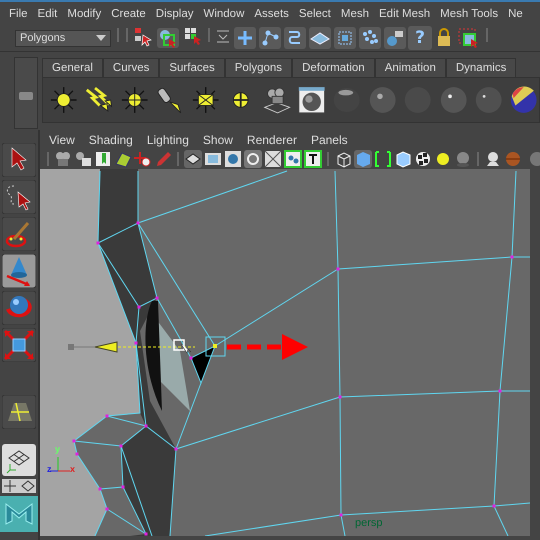 The image size is (540, 540). What do you see at coordinates (272, 139) in the screenshot?
I see `panel-menu-item: Renderer` at bounding box center [272, 139].